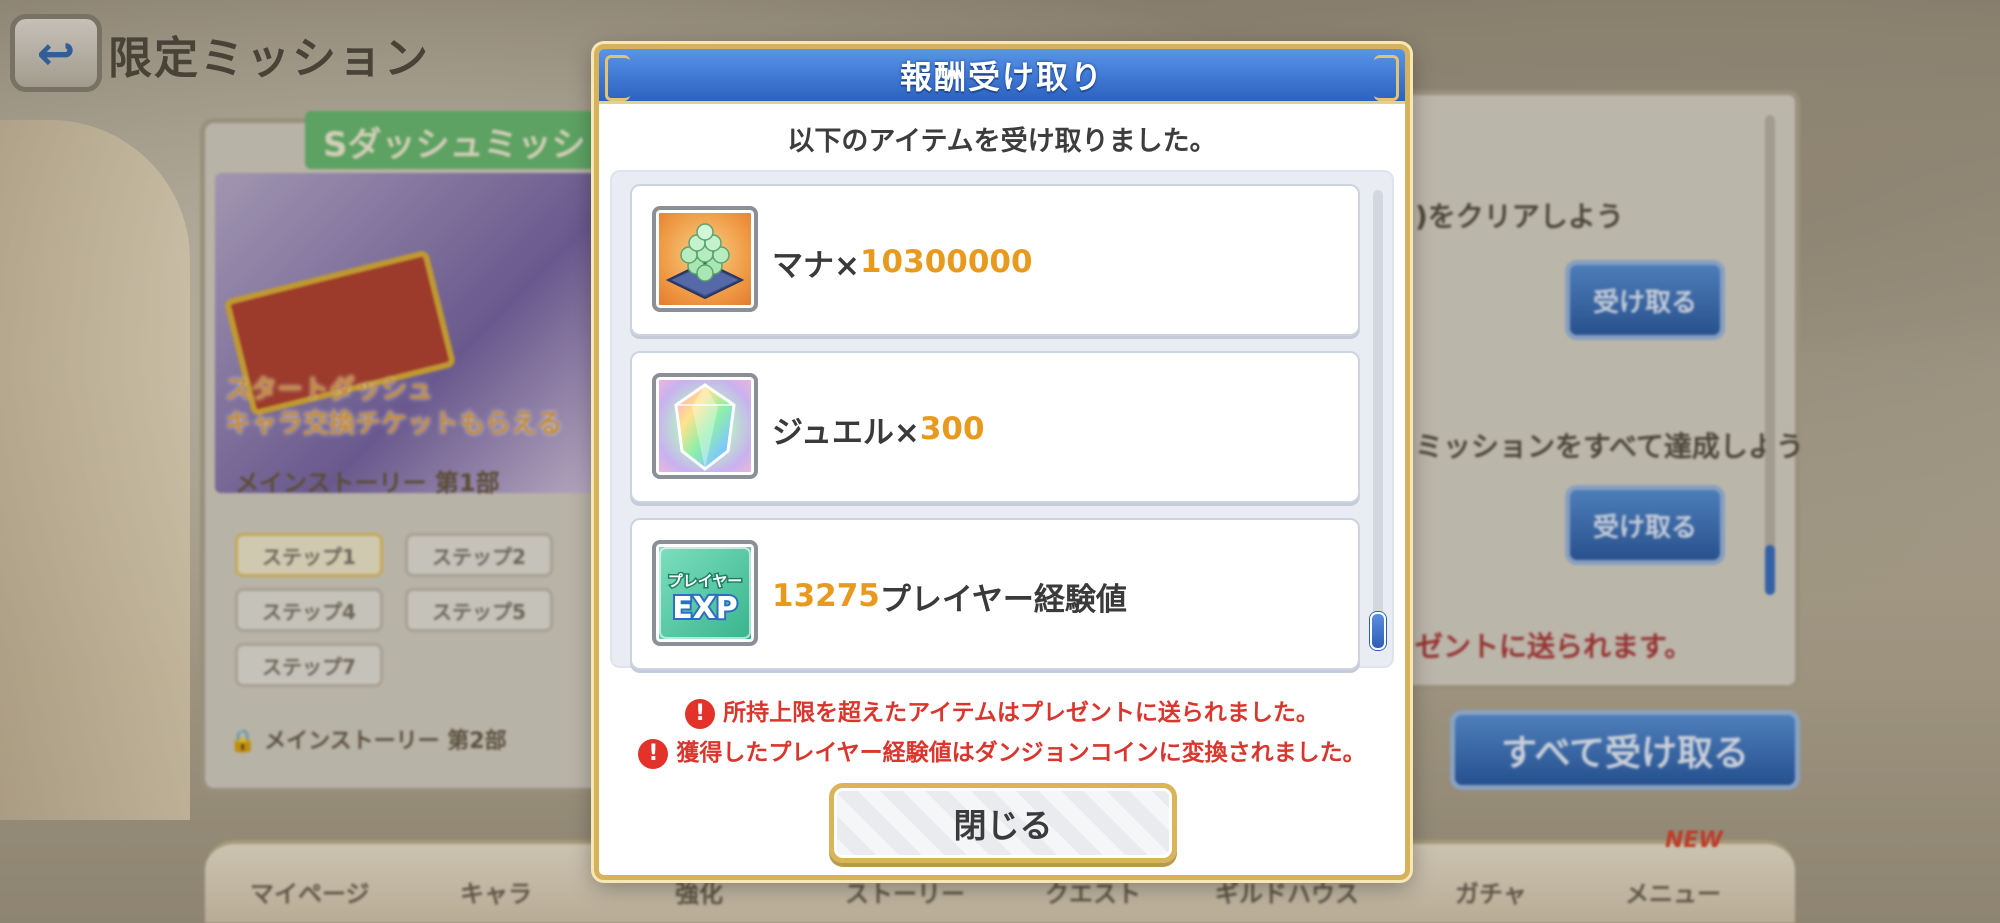 The width and height of the screenshot is (2000, 923). What do you see at coordinates (368, 741) in the screenshot?
I see `locked-chapter-label: 🔒 メインストーリー 第2部` at bounding box center [368, 741].